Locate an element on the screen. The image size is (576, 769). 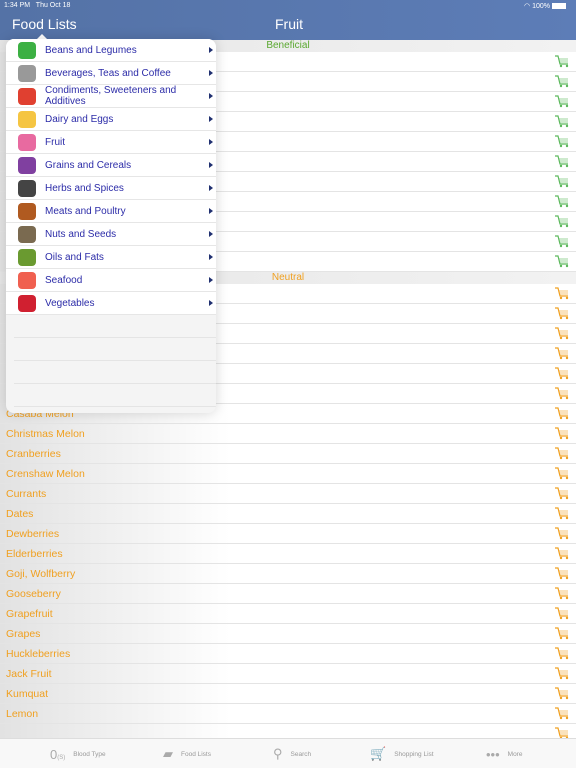
food-row: Currants is located at coordinates (288, 494).